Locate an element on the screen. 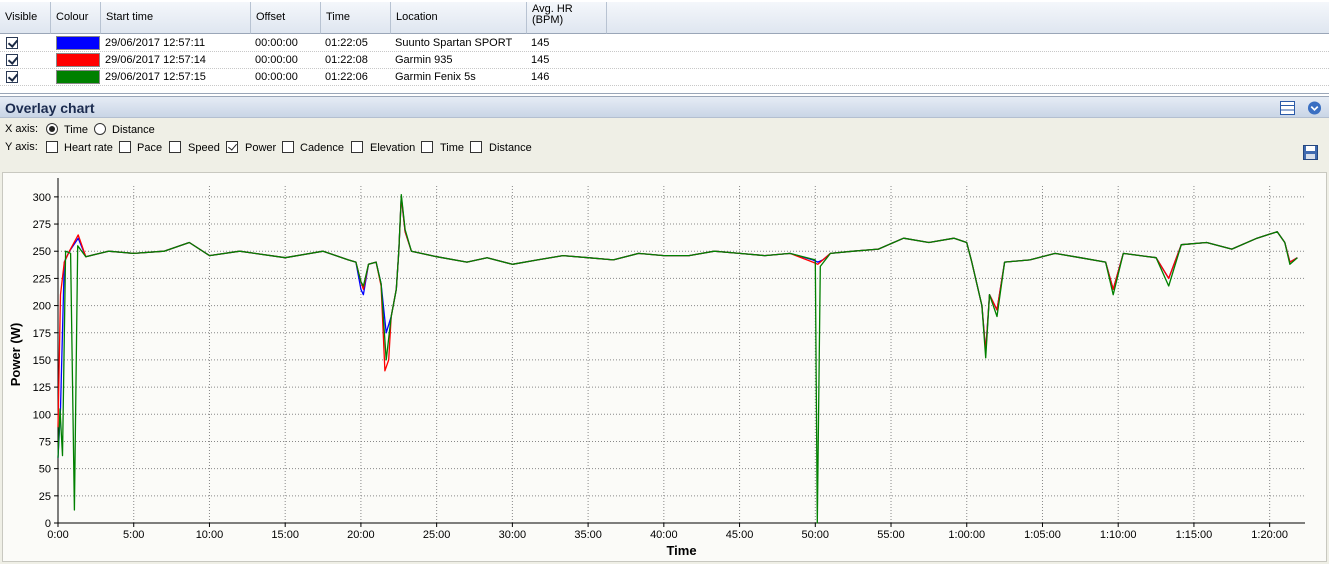 Image resolution: width=1329 pixels, height=564 pixels. x-tick-label: 25:00 is located at coordinates (437, 535).